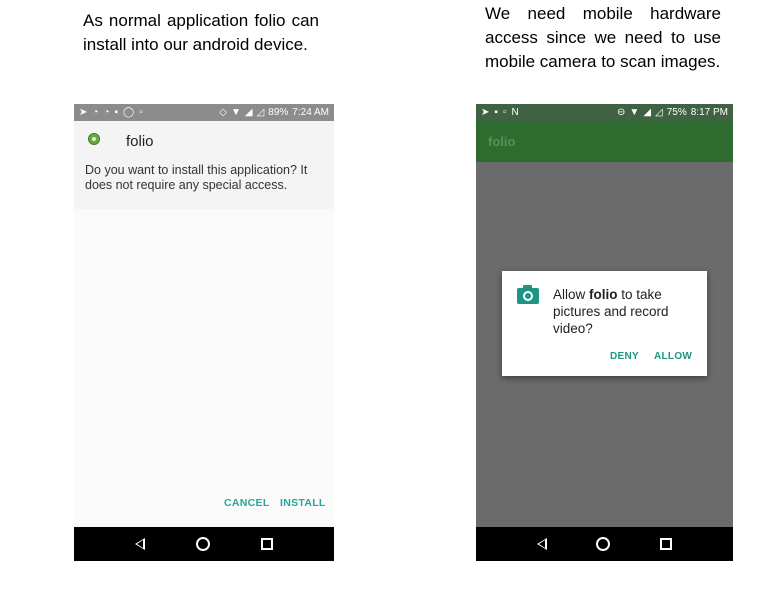  What do you see at coordinates (310, 112) in the screenshot?
I see `status-time: 7:24 AM` at bounding box center [310, 112].